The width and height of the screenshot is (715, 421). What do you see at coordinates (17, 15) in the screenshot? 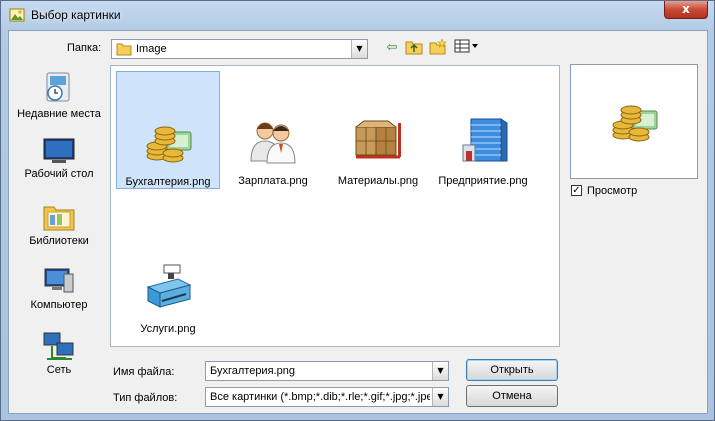
I see `picture-icon` at bounding box center [17, 15].